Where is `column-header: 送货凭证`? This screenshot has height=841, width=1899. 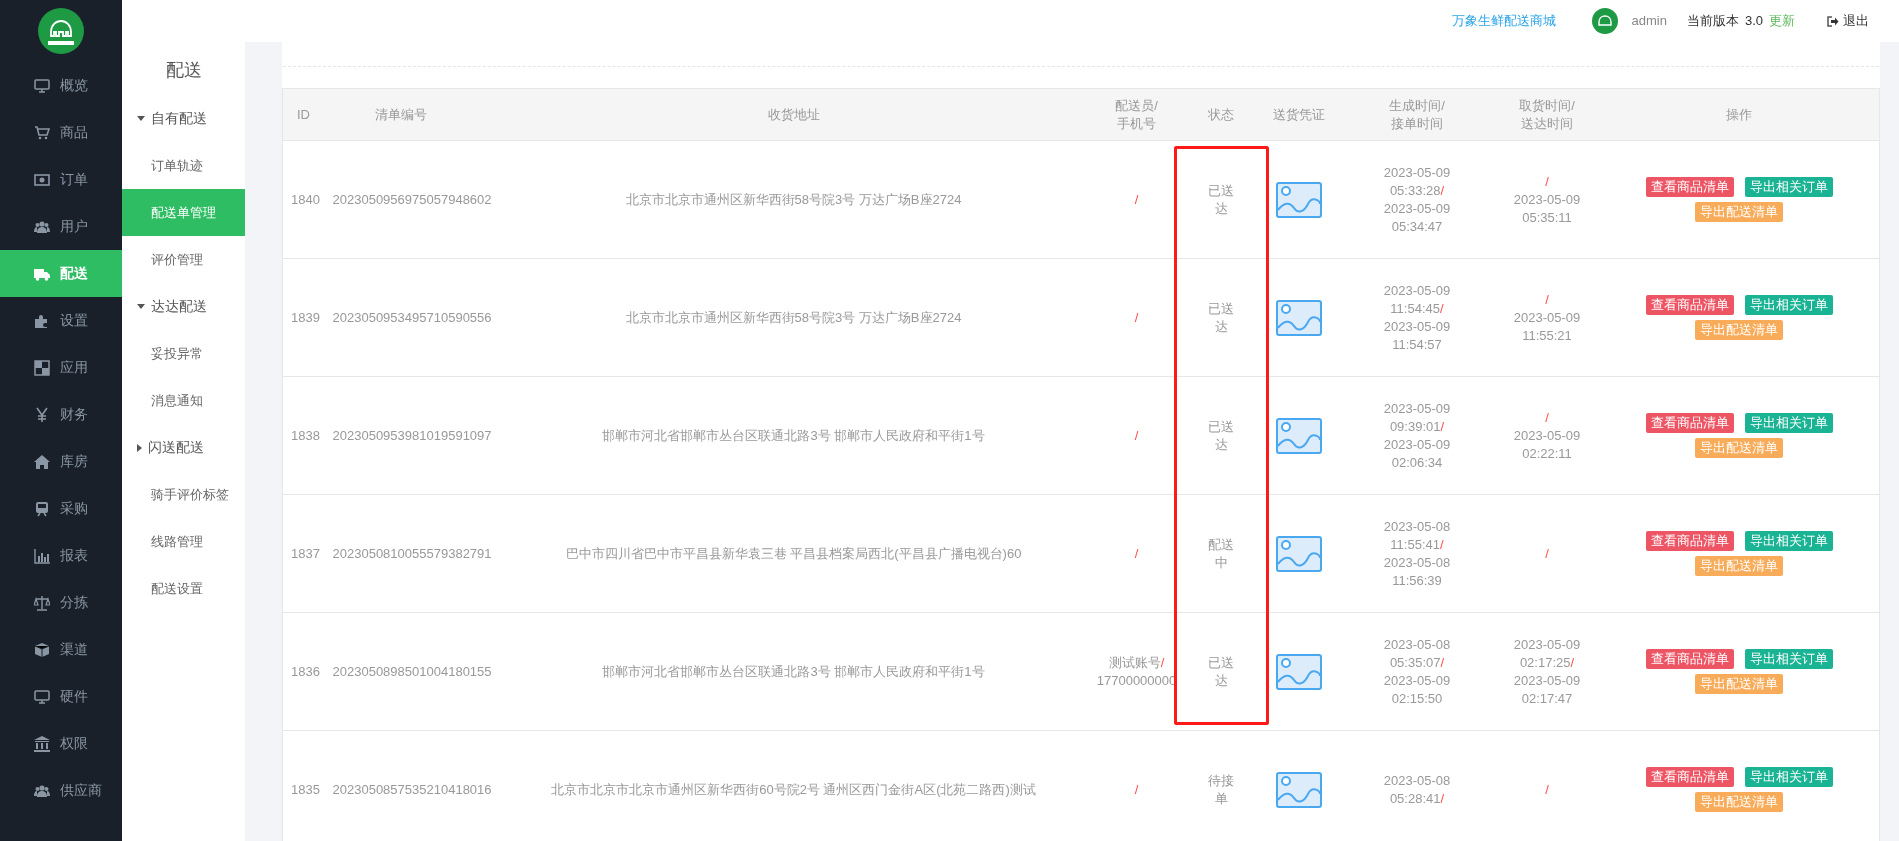
column-header: 送货凭证 is located at coordinates (1298, 114).